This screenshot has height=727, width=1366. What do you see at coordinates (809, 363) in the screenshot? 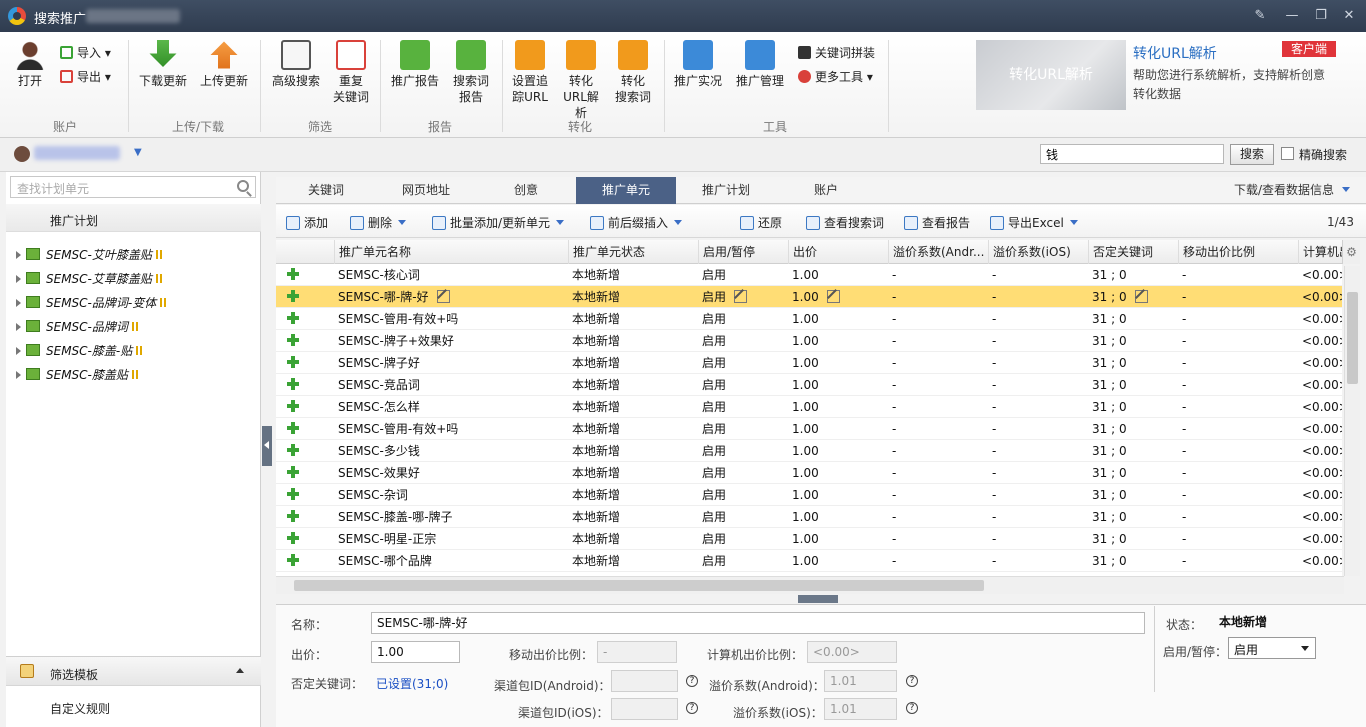
I see `table-row: SEMSC-牌子好本地新增启用1.00--31 ; 0-<0.00>` at bounding box center [809, 363].